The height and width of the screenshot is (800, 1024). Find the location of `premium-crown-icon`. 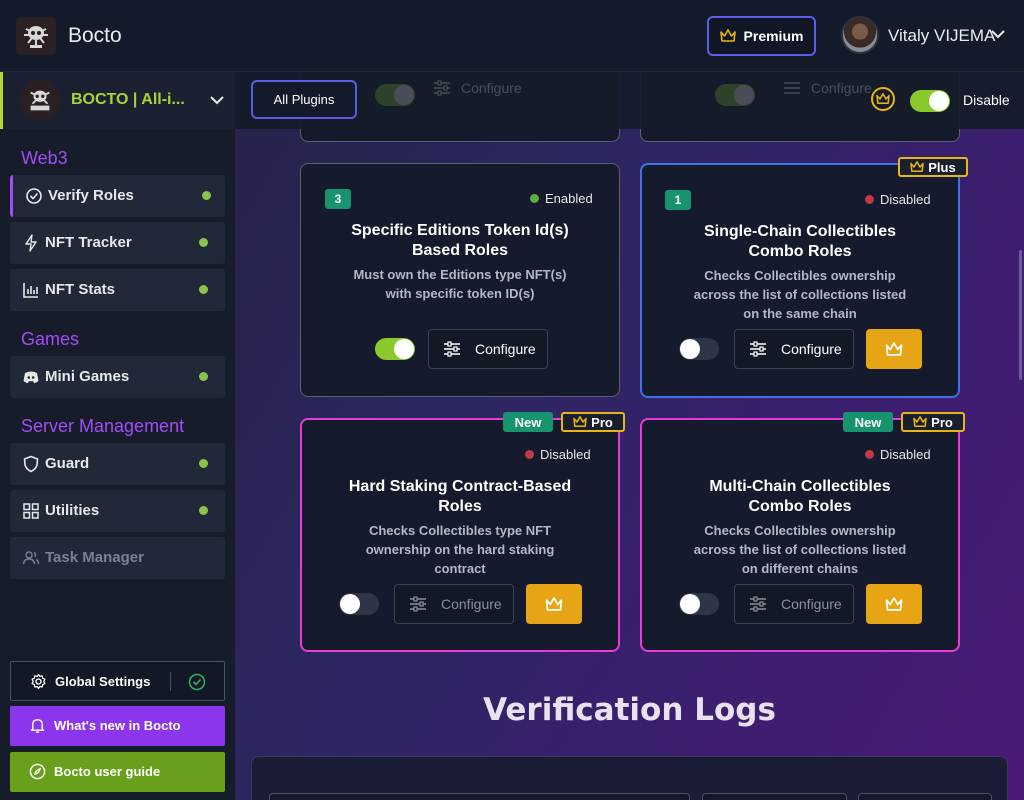

premium-crown-icon is located at coordinates (883, 99).